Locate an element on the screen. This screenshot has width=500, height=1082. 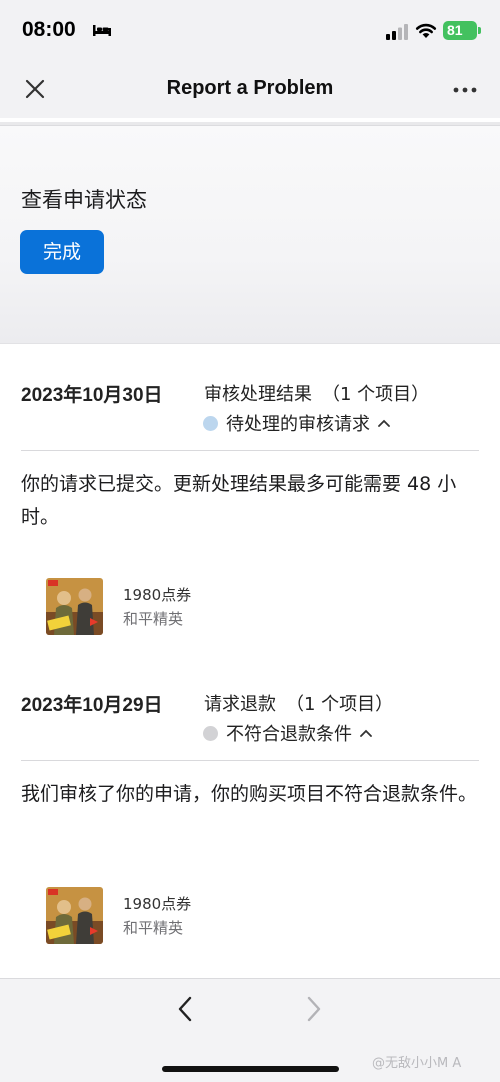
request-date: 2023年10月29日 is located at coordinates (92, 705).